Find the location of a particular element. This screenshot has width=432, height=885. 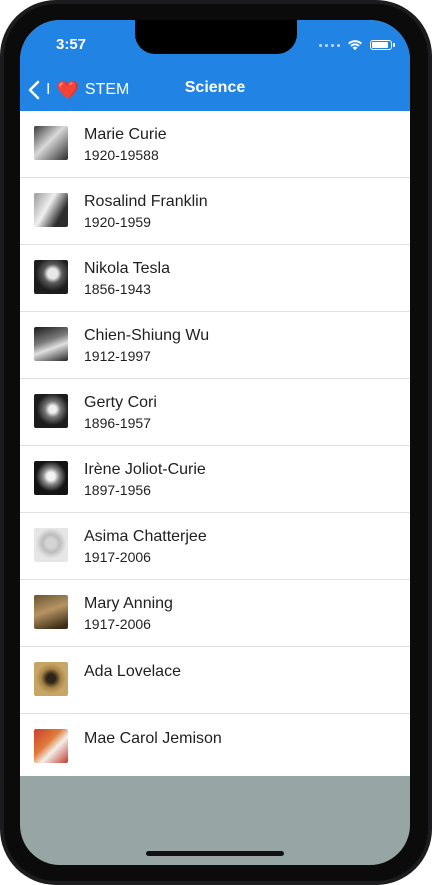

person-name: Asima Chatterjee is located at coordinates (145, 536).